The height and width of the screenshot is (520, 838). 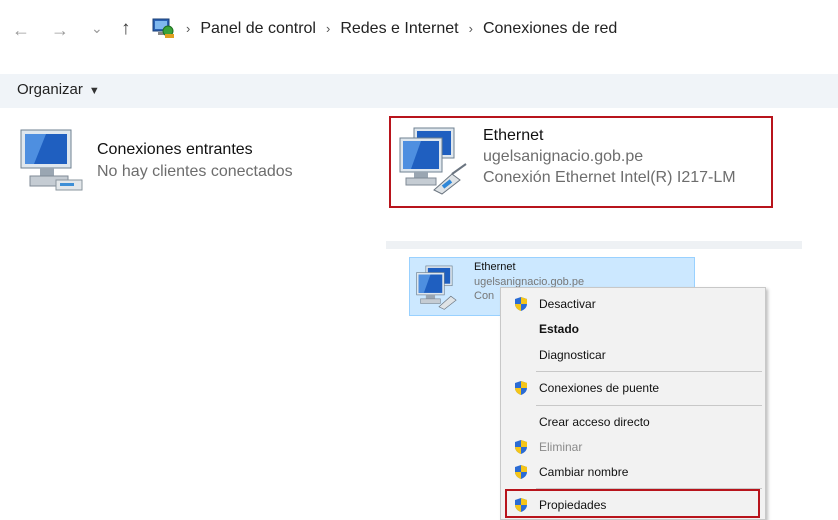 What do you see at coordinates (419, 91) in the screenshot?
I see `command-bar: Organizar ▼` at bounding box center [419, 91].